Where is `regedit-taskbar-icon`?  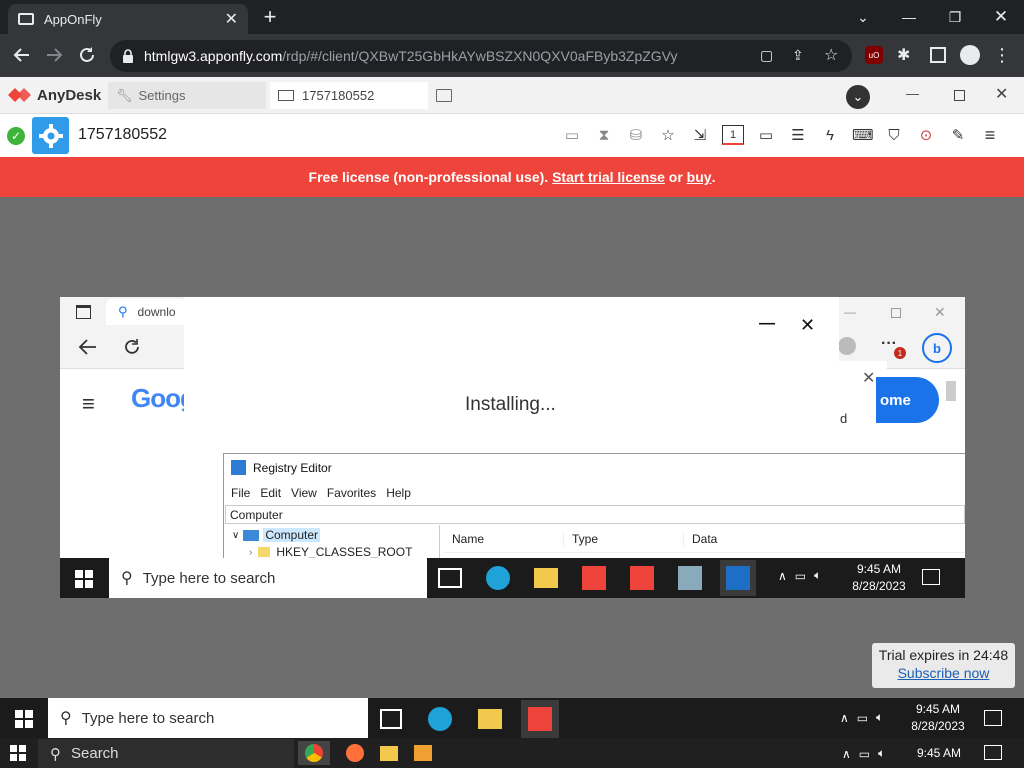
regedit-taskbar-icon is located at coordinates (738, 578).